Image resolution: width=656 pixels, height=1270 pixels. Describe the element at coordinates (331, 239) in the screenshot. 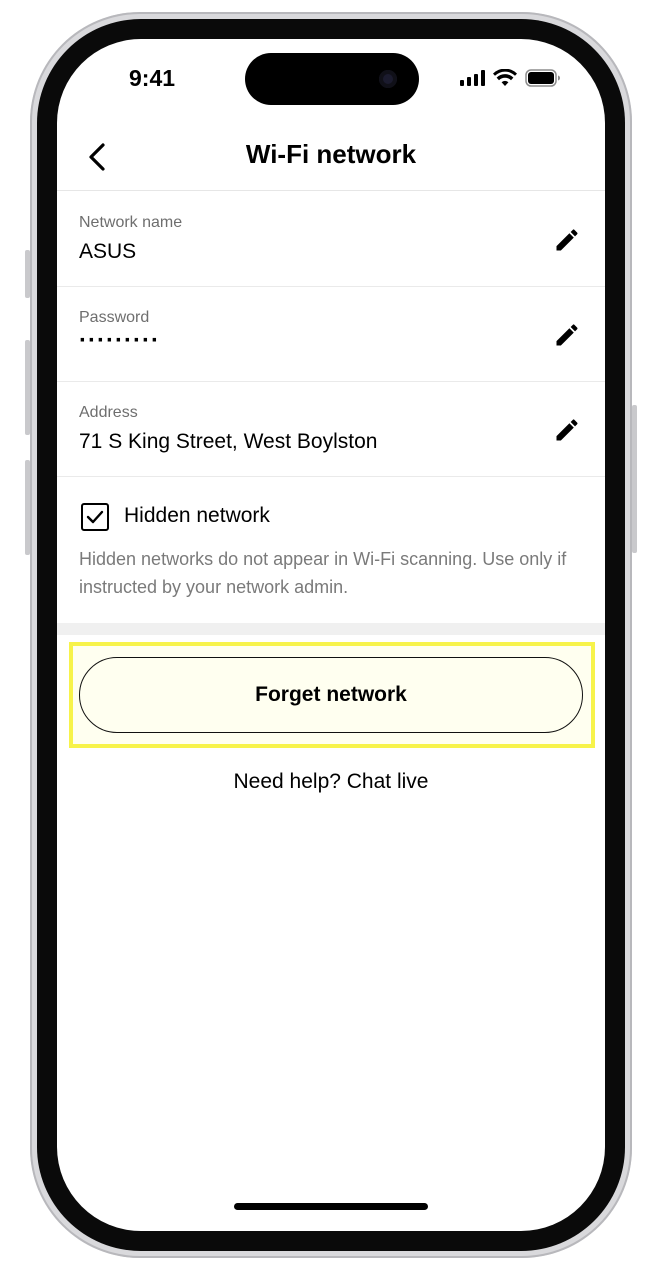

I see `network-name-row: Network name ASUS` at that location.